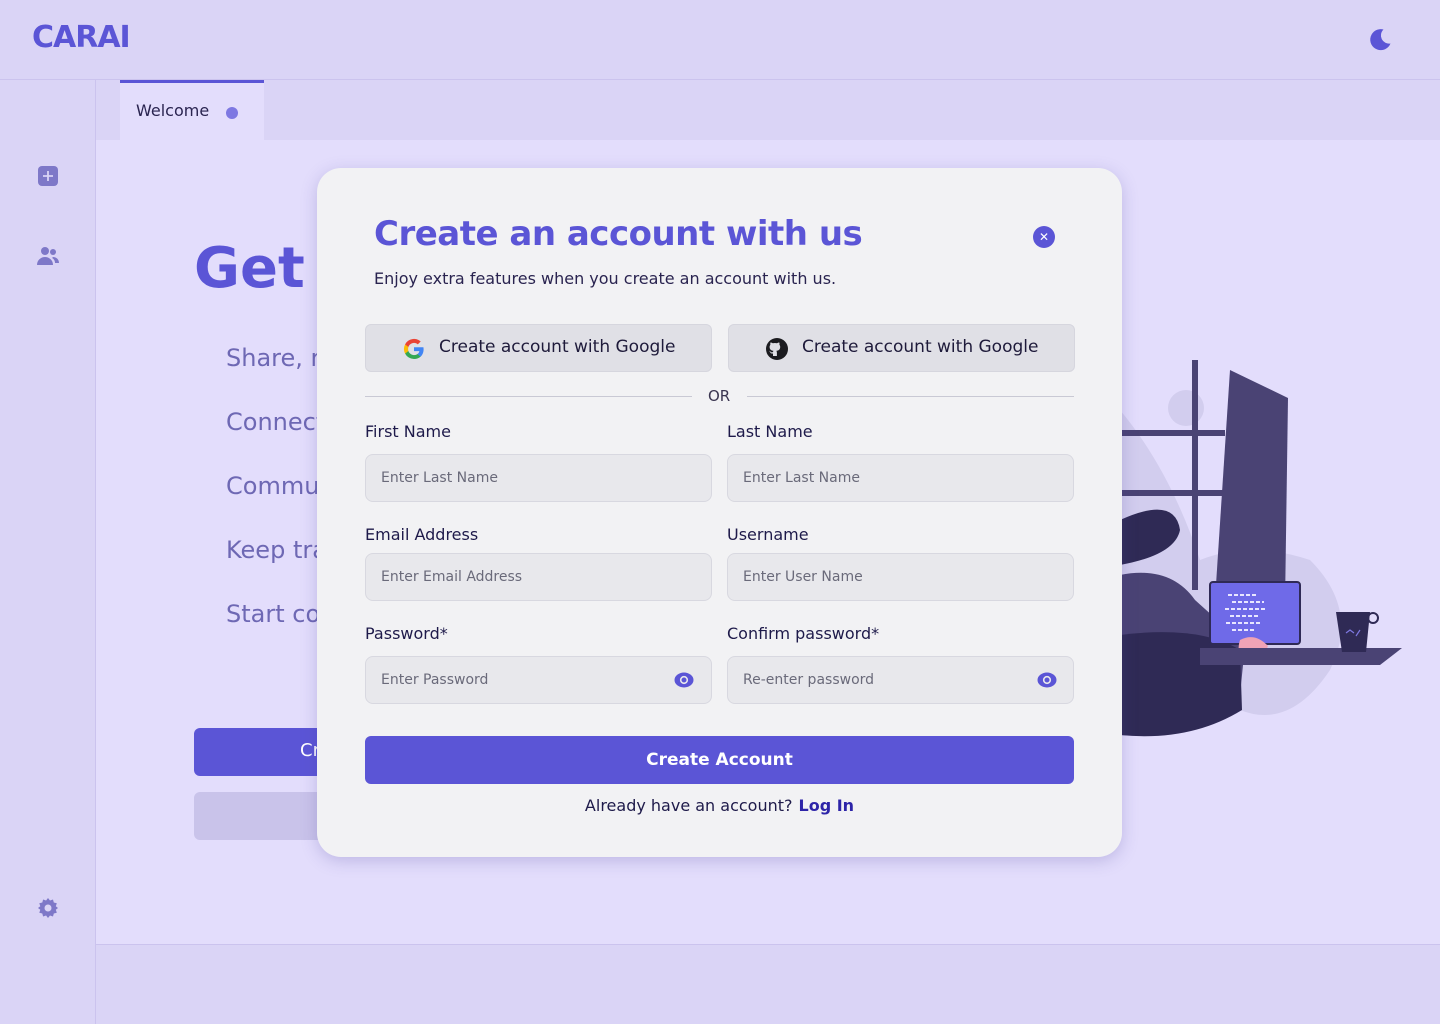 This screenshot has height=1024, width=1440. Describe the element at coordinates (81, 37) in the screenshot. I see `app-logo: CARAI` at that location.